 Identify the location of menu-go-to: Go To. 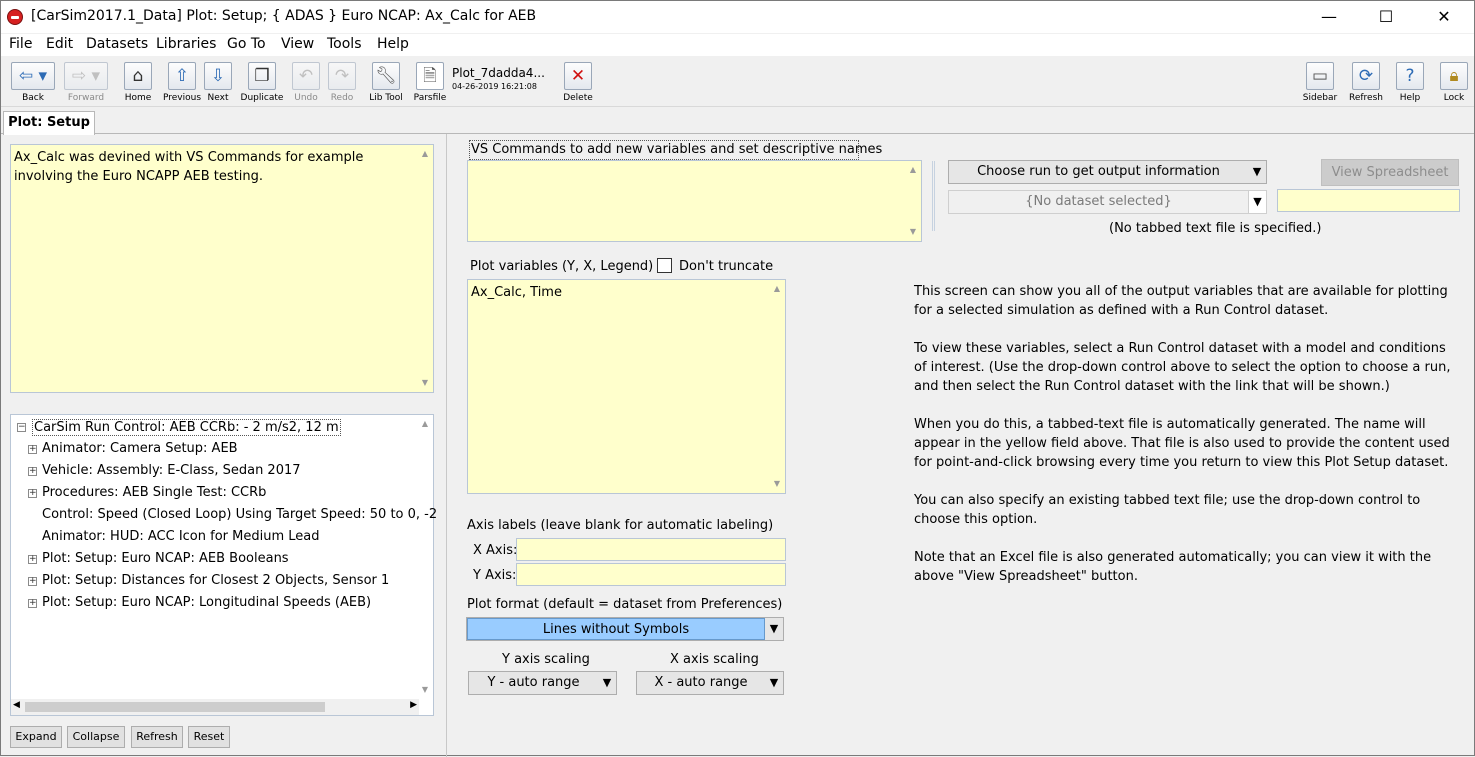
(246, 44).